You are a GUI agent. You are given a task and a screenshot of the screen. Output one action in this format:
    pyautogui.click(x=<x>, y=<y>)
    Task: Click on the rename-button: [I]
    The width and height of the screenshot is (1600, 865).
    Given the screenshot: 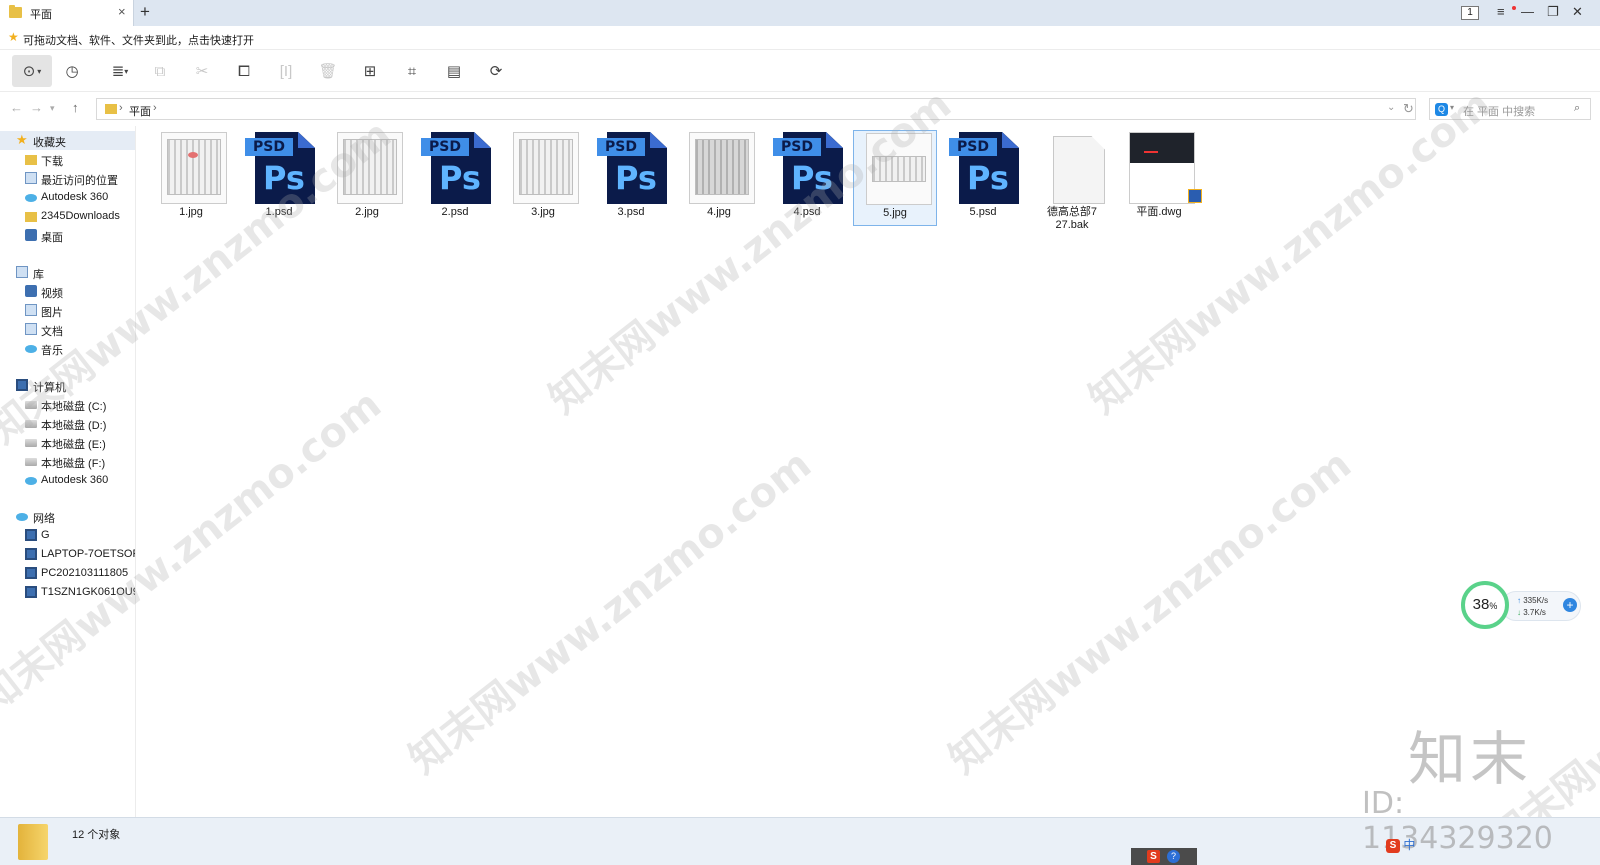 What is the action you would take?
    pyautogui.click(x=286, y=71)
    